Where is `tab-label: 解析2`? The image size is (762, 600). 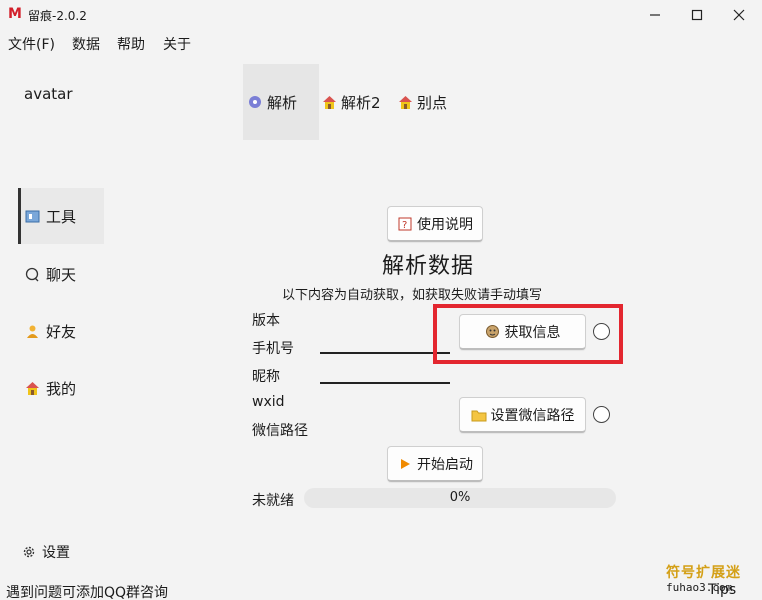 tab-label: 解析2 is located at coordinates (361, 102).